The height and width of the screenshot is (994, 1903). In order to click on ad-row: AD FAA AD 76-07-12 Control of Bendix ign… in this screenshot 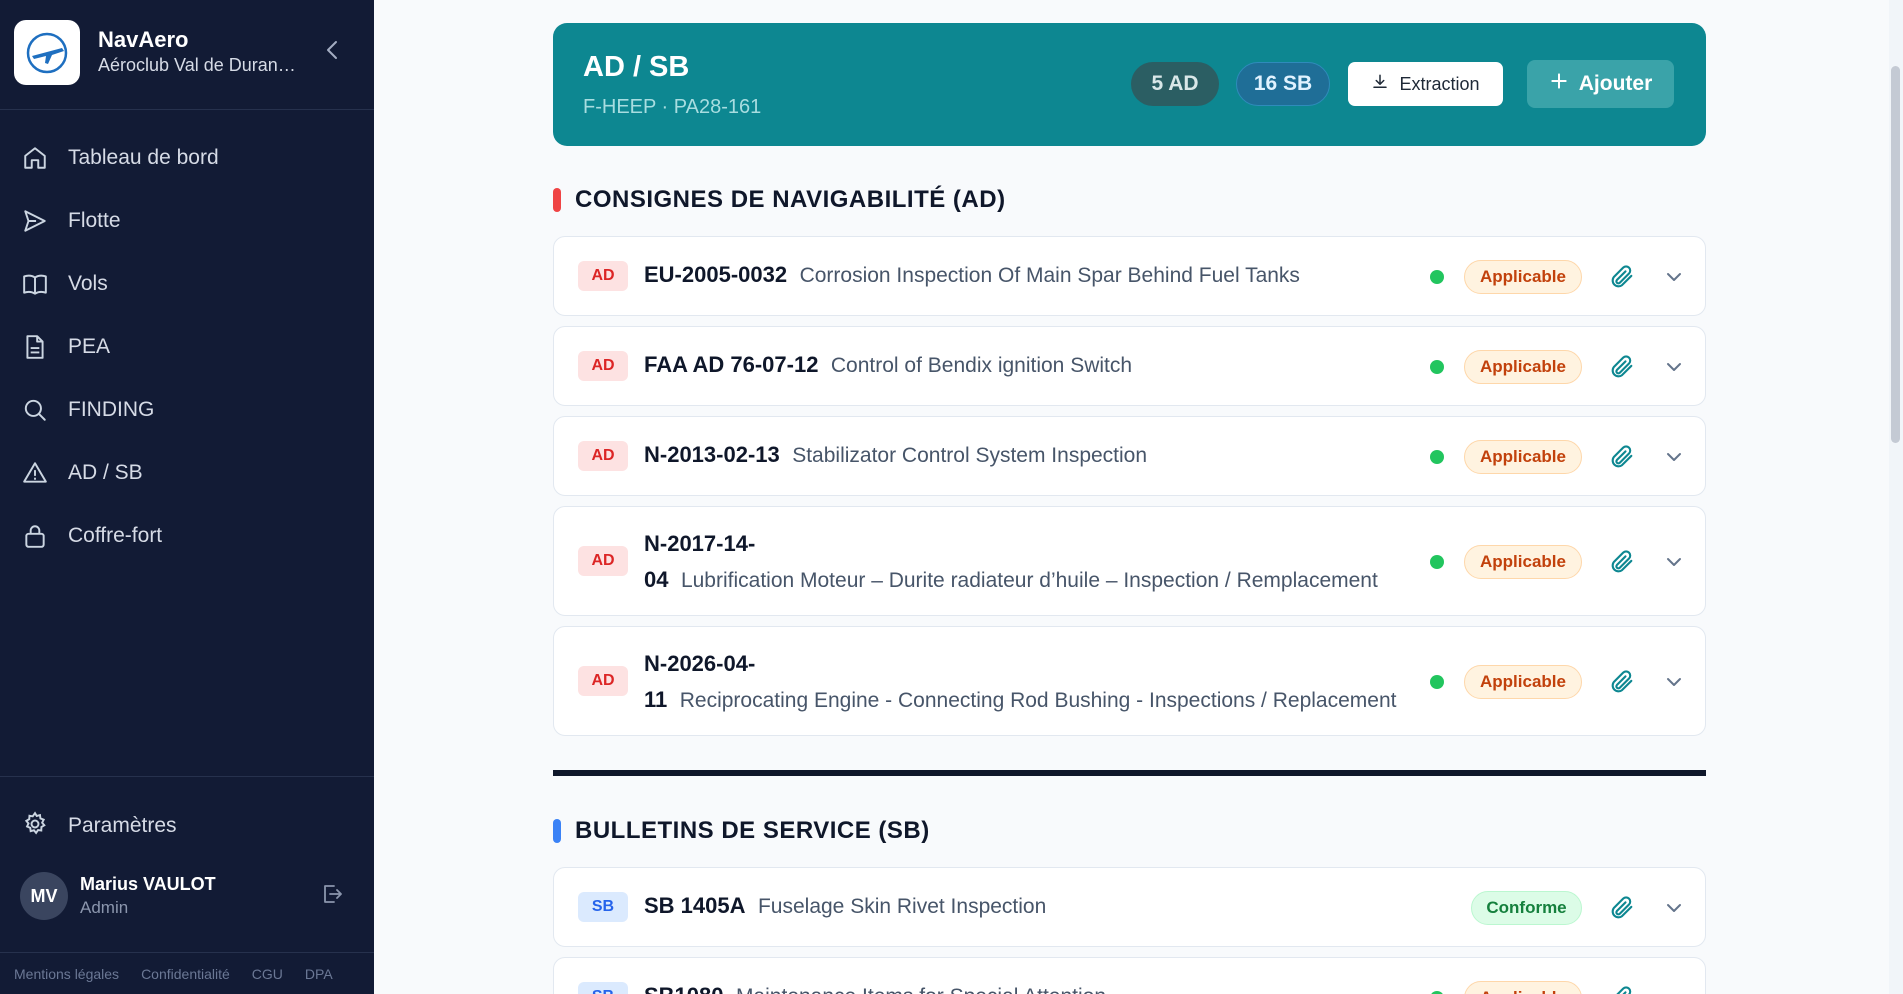, I will do `click(1129, 366)`.